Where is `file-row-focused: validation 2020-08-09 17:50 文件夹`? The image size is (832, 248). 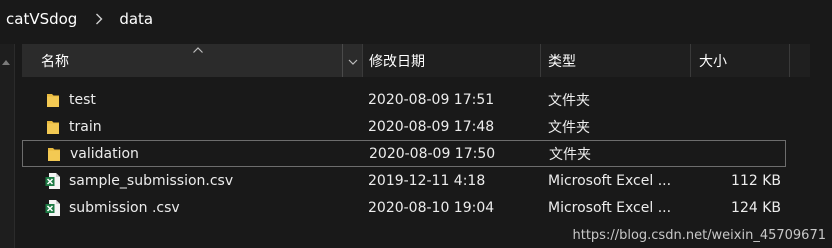 file-row-focused: validation 2020-08-09 17:50 文件夹 is located at coordinates (404, 153).